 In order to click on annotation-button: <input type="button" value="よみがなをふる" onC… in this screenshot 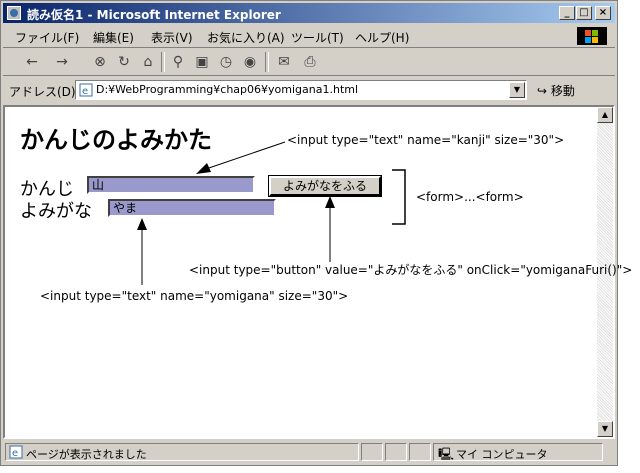, I will do `click(411, 270)`.